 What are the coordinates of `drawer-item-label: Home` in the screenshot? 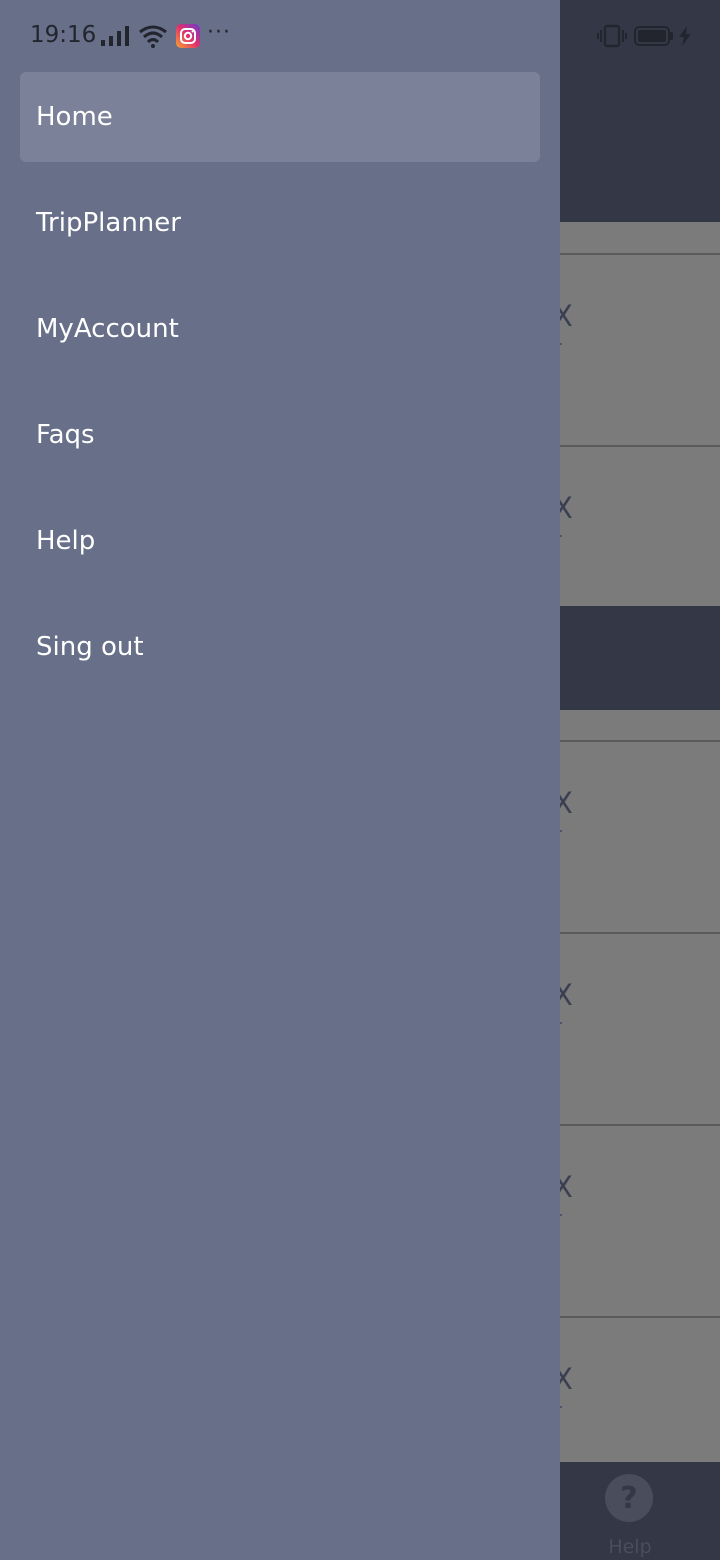 It's located at (74, 117).